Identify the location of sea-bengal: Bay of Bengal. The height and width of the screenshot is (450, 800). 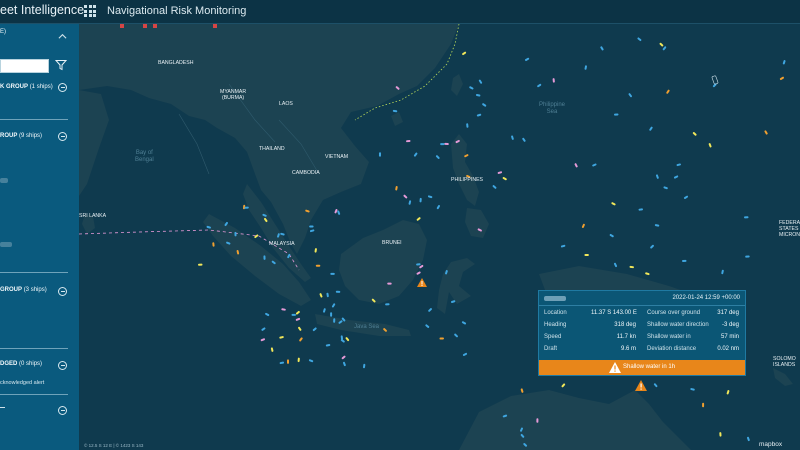
(144, 156).